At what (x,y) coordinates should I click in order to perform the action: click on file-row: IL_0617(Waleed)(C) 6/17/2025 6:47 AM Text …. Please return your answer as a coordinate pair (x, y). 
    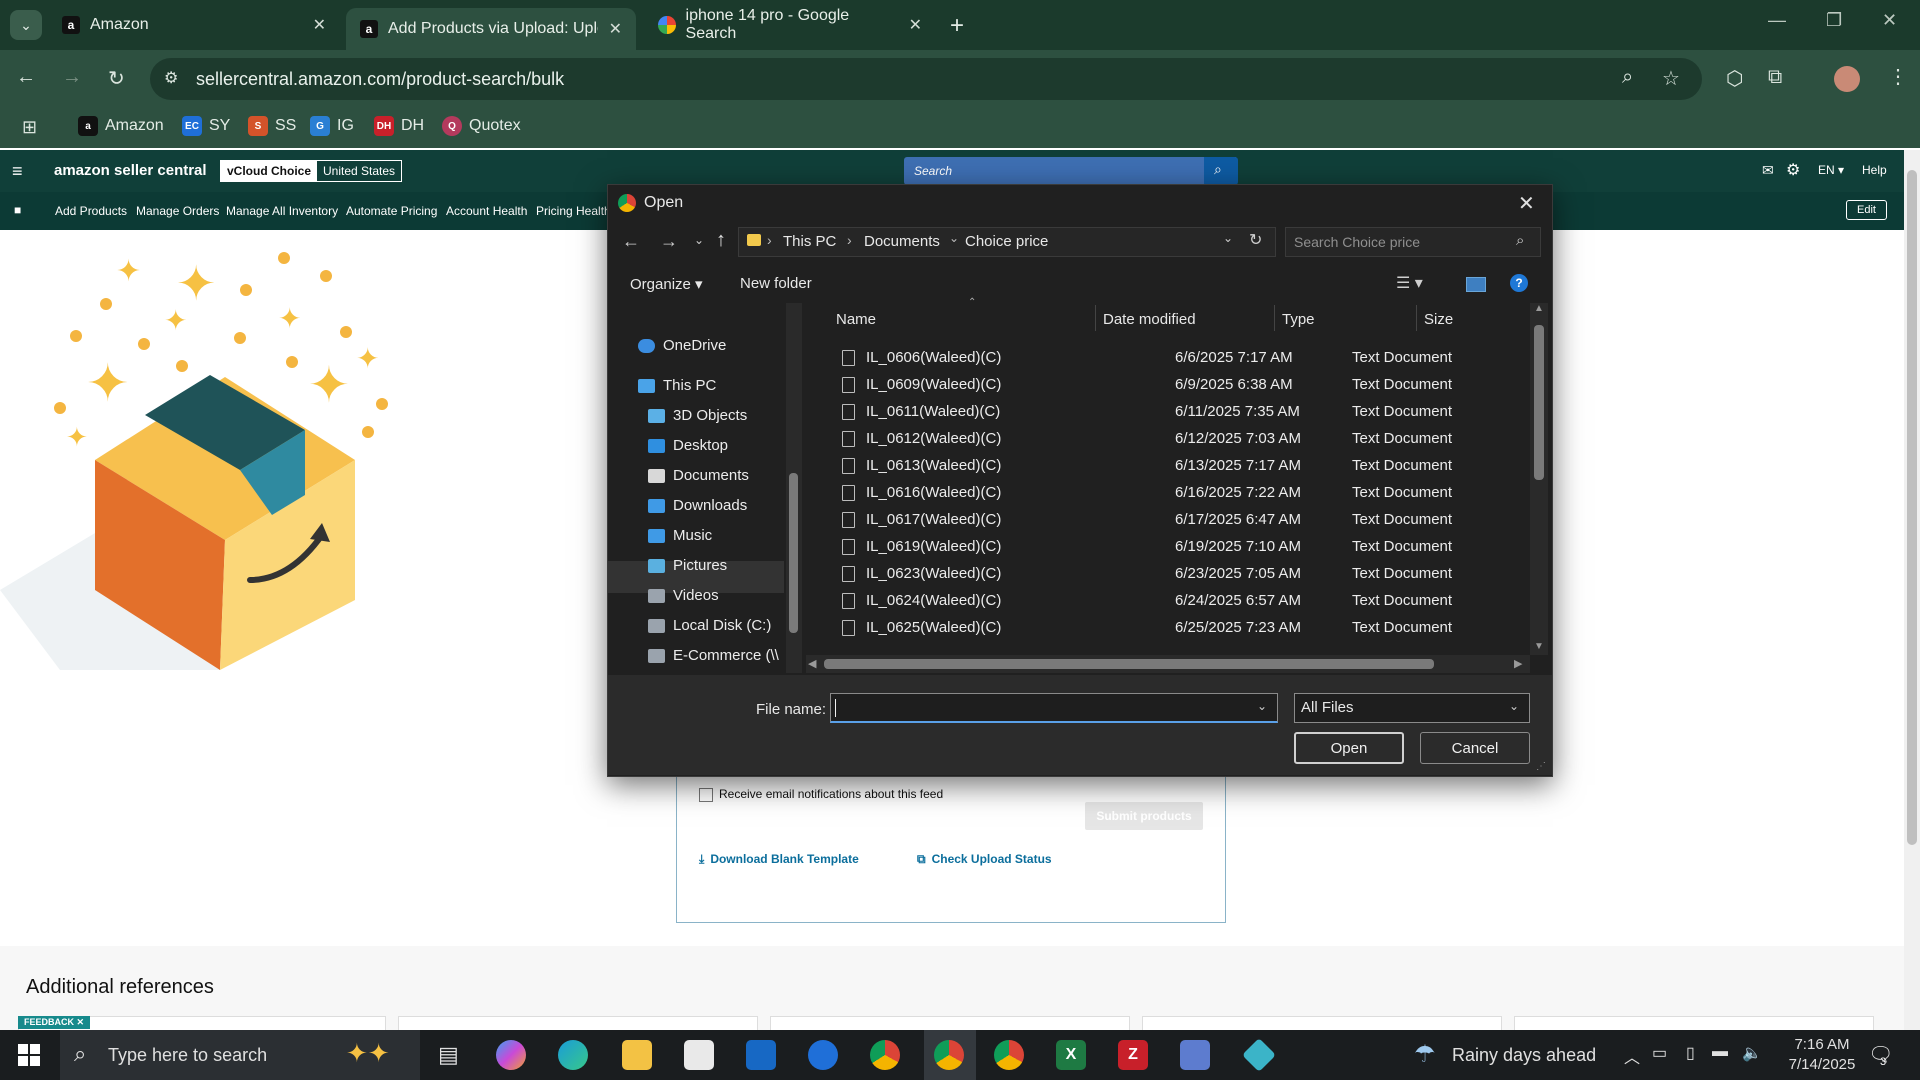
    Looking at the image, I should click on (1190, 519).